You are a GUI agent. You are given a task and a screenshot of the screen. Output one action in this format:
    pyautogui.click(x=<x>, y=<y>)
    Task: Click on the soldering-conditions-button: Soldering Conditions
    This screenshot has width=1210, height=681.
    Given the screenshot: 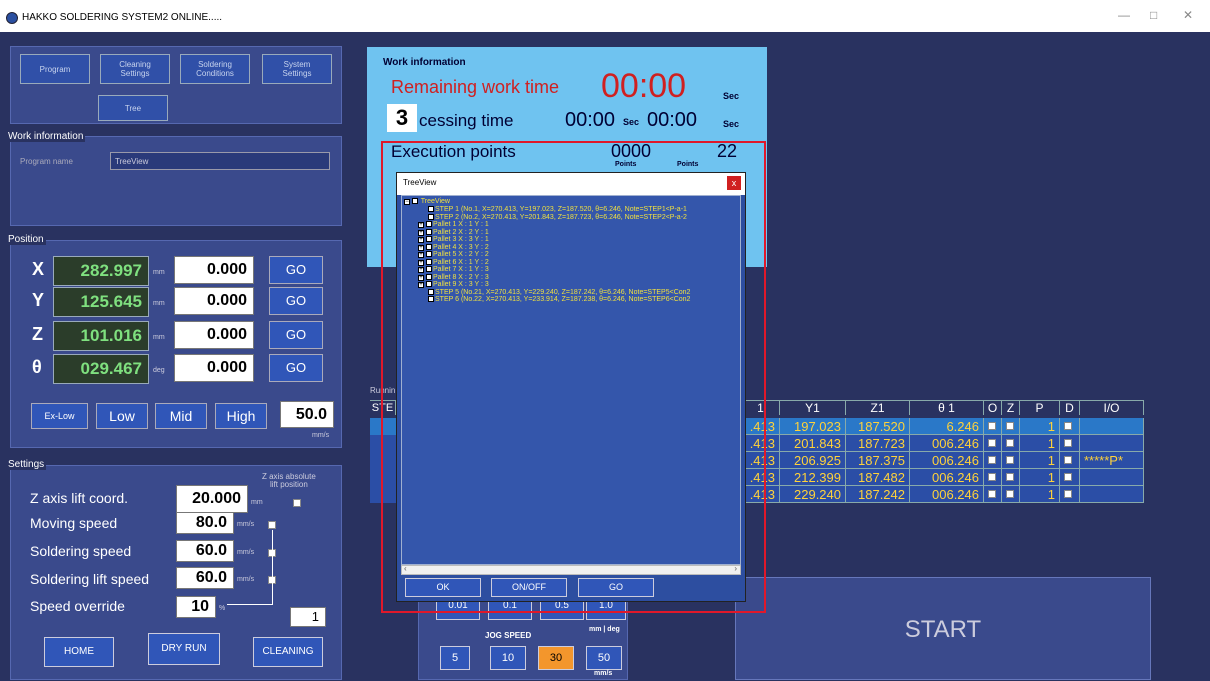 What is the action you would take?
    pyautogui.click(x=215, y=69)
    